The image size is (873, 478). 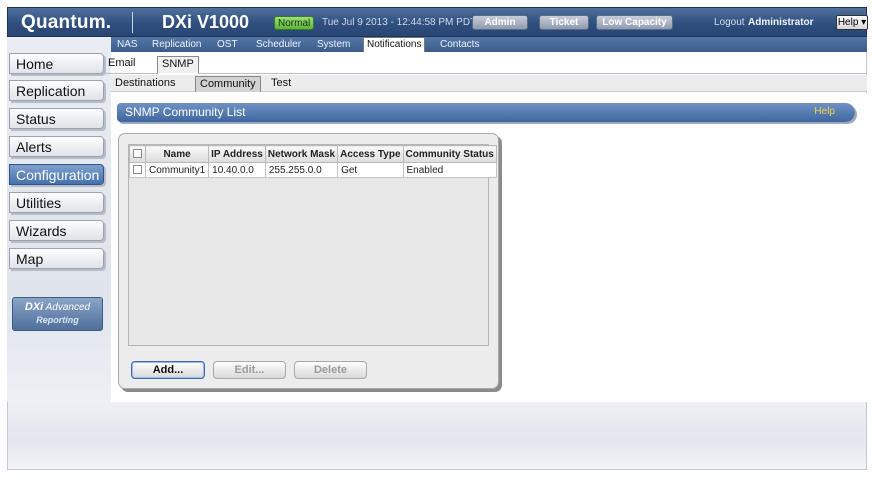 I want to click on nav-map: Map, so click(x=56, y=258).